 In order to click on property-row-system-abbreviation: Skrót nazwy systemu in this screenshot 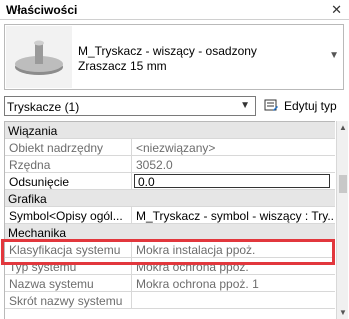, I will do `click(170, 300)`.